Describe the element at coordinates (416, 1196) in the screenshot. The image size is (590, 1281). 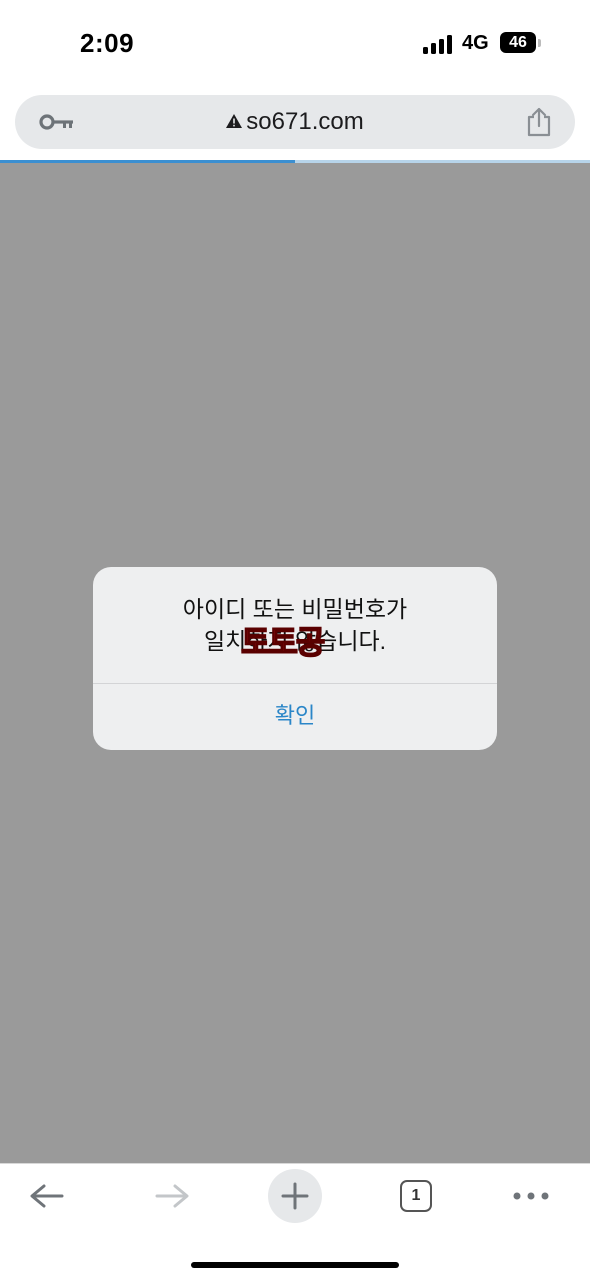
I see `tab-switcher-button: 1` at that location.